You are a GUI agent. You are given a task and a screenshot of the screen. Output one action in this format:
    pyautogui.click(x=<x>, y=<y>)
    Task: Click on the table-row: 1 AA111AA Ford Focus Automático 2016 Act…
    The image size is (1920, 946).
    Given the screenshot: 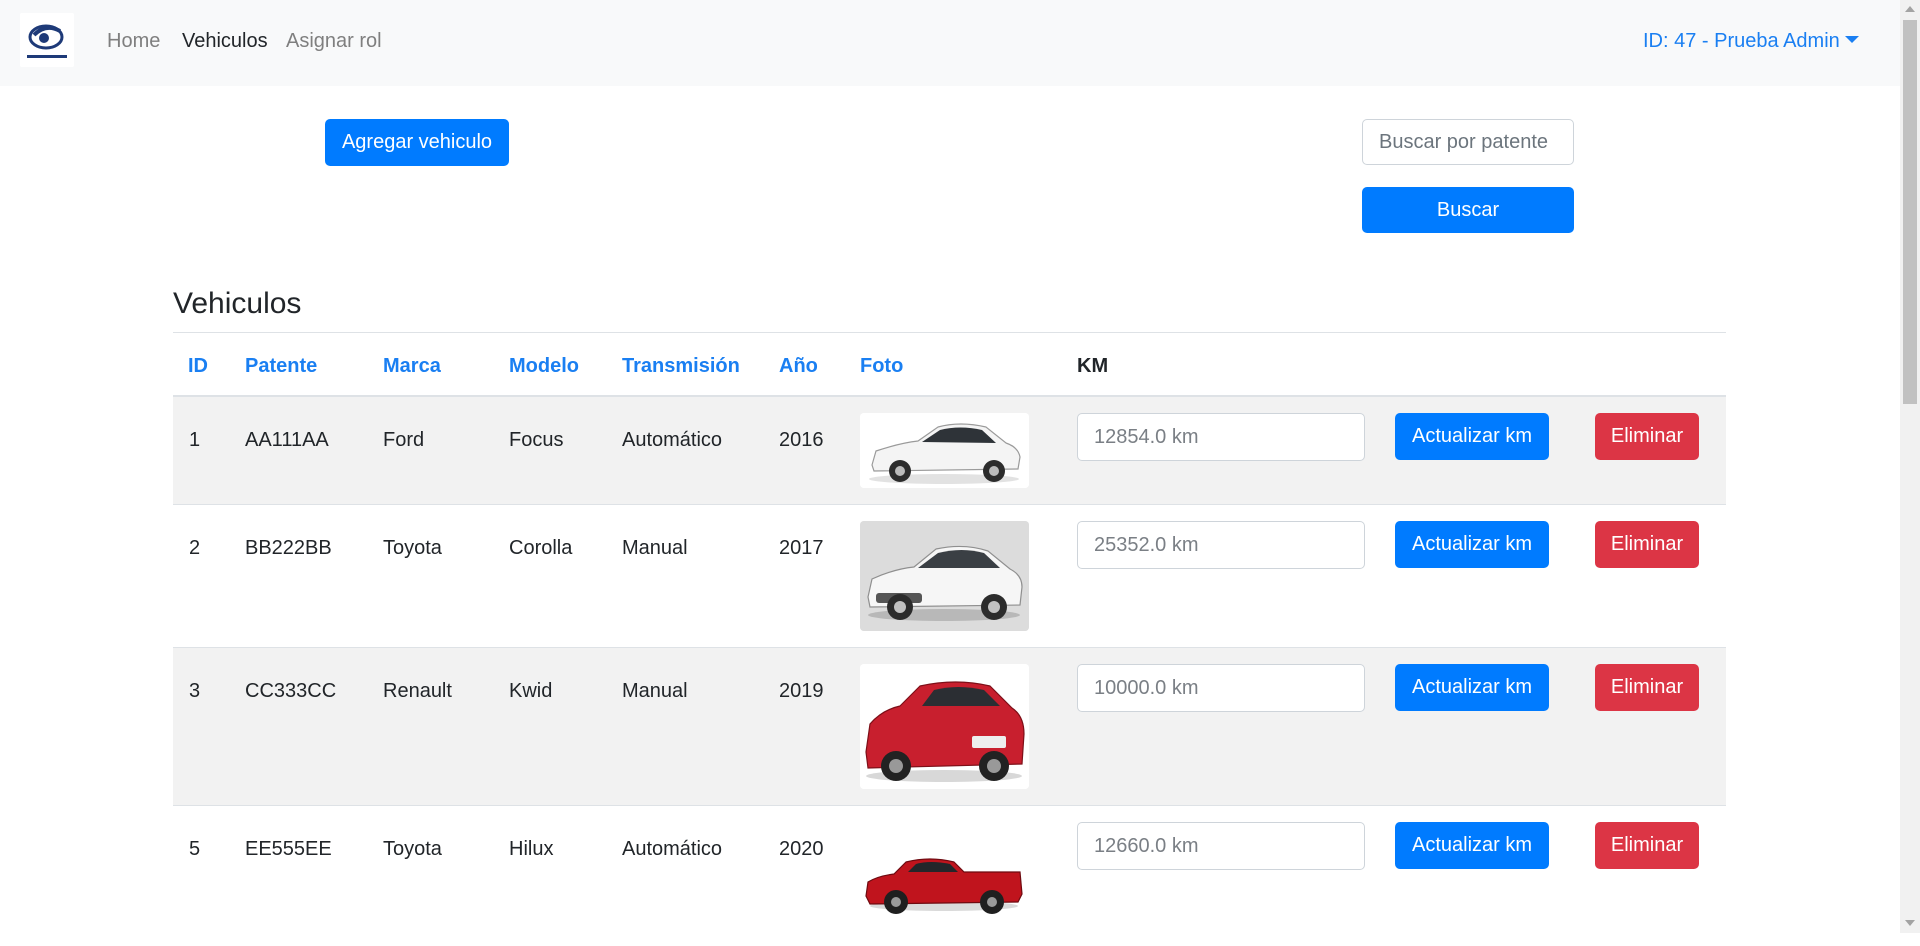 What is the action you would take?
    pyautogui.click(x=949, y=451)
    